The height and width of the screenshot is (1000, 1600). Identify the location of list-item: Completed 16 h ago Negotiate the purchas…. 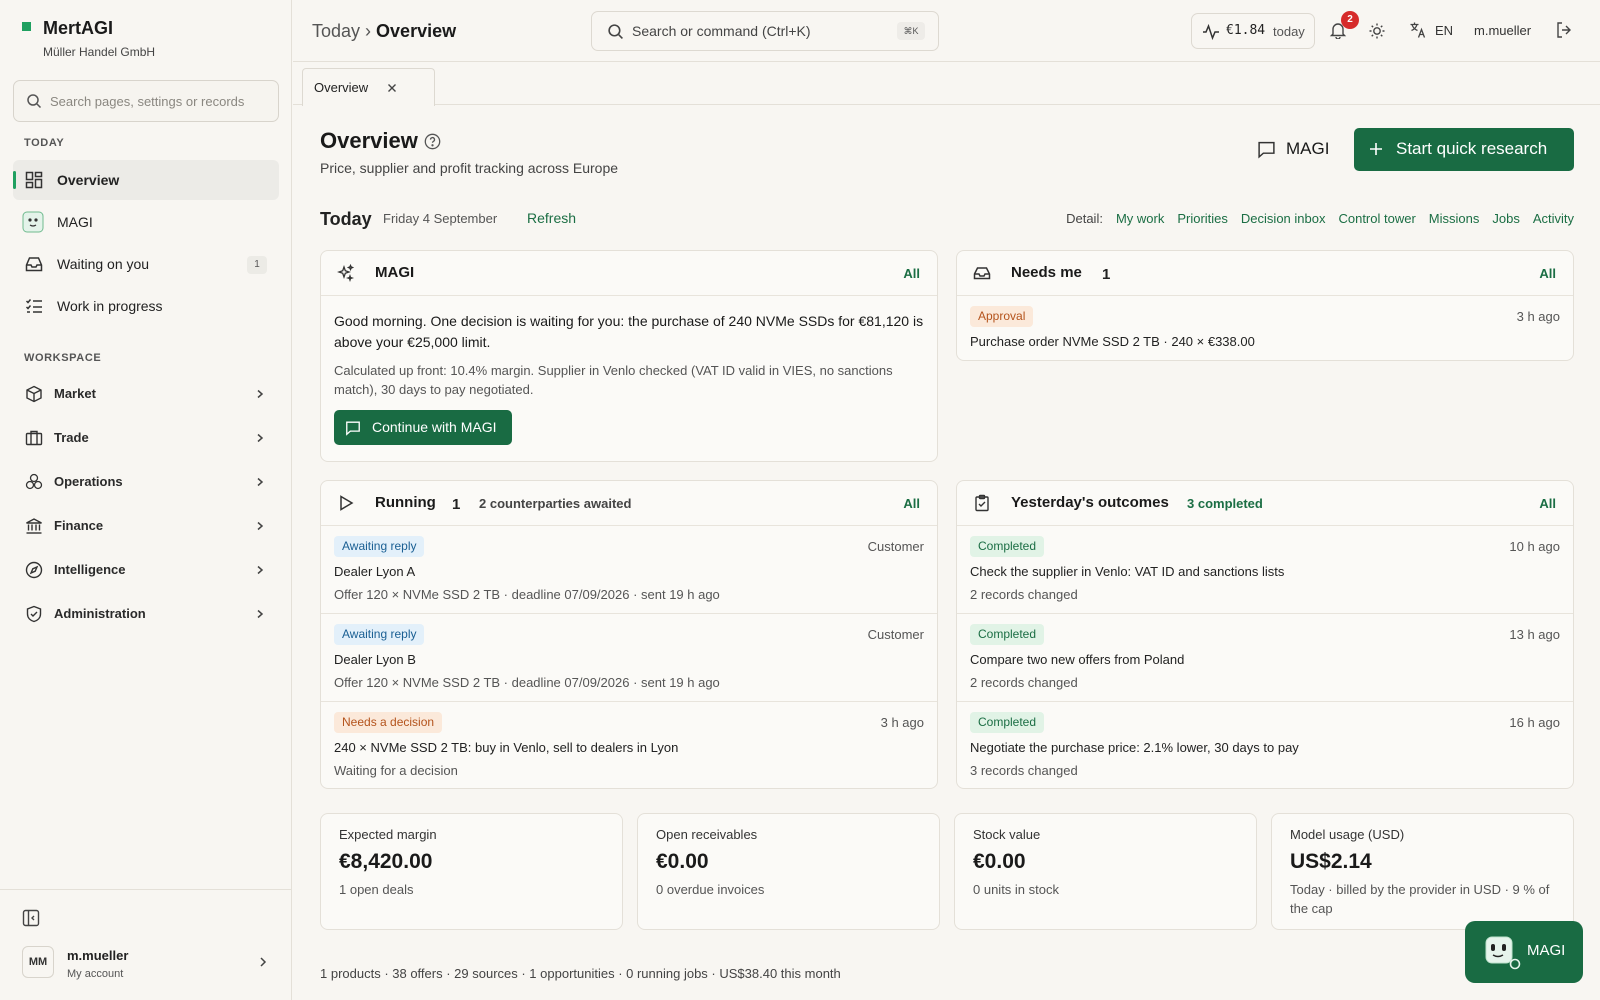
(1265, 745).